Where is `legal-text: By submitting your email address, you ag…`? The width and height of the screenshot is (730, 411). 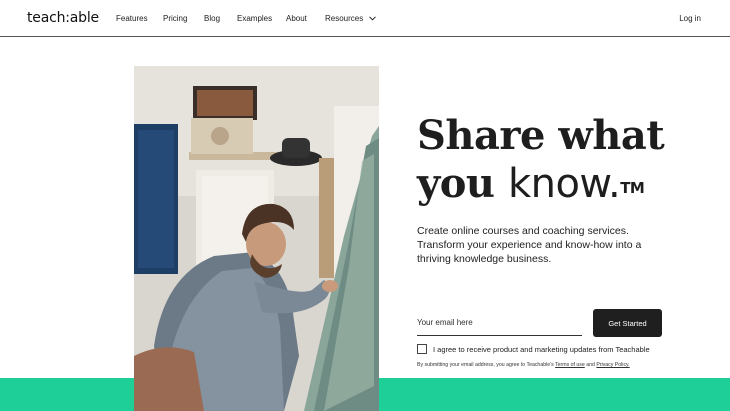 legal-text: By submitting your email address, you ag… is located at coordinates (485, 365).